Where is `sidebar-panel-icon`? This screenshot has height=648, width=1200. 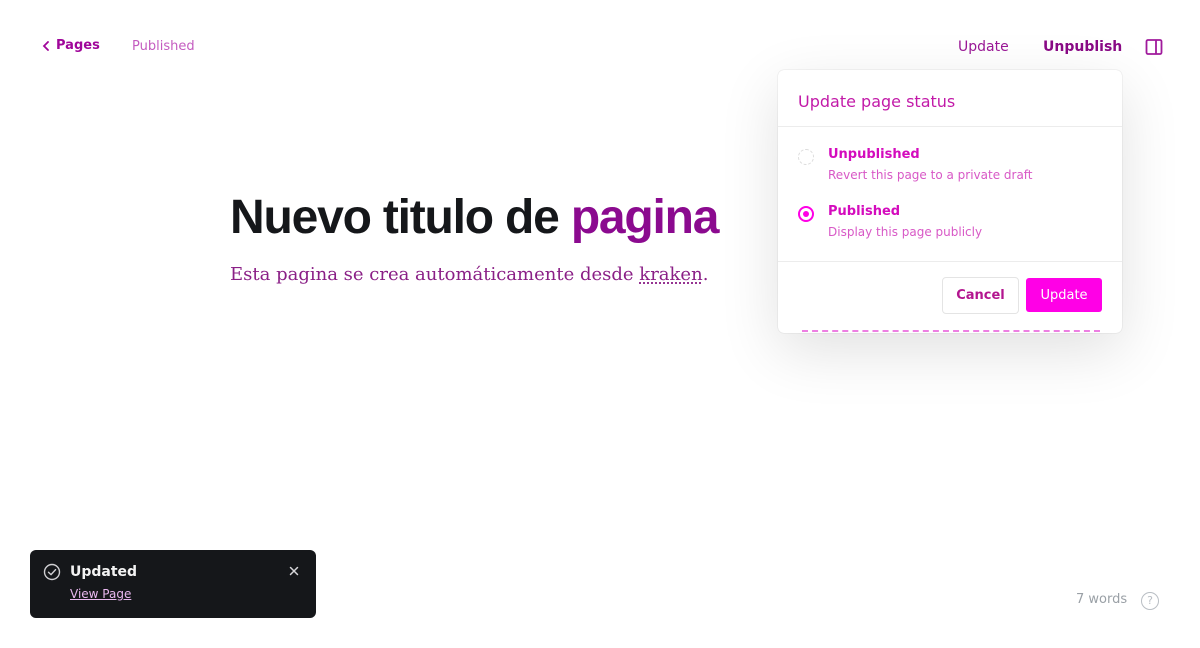 sidebar-panel-icon is located at coordinates (1154, 47).